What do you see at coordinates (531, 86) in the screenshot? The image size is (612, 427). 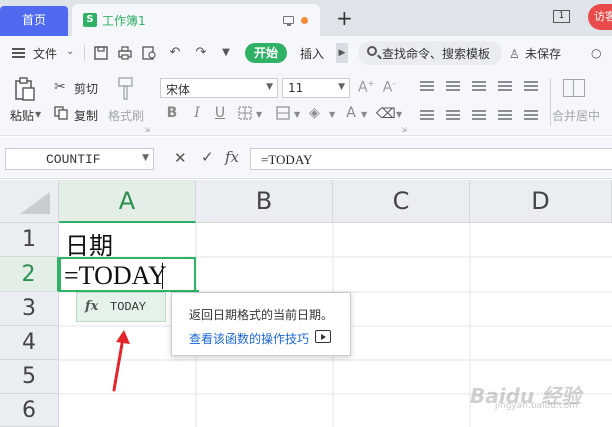 I see `indent-icon` at bounding box center [531, 86].